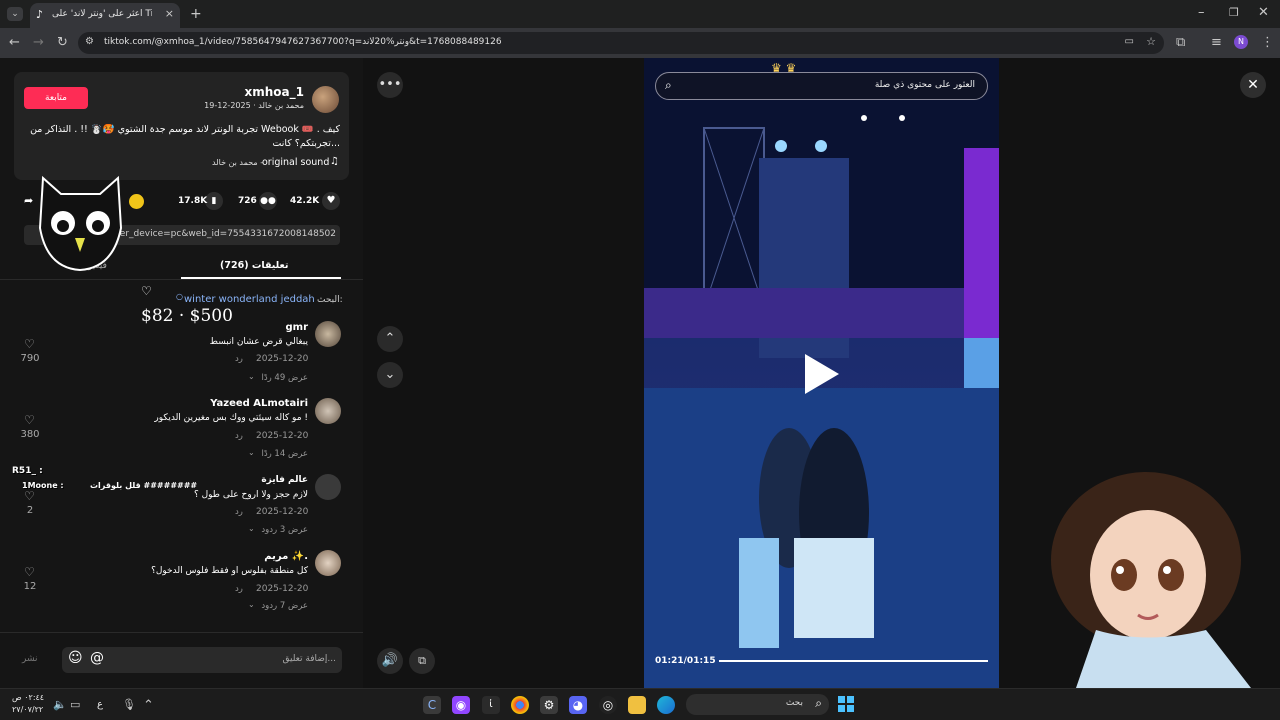  I want to click on like-button: ♥, so click(331, 201).